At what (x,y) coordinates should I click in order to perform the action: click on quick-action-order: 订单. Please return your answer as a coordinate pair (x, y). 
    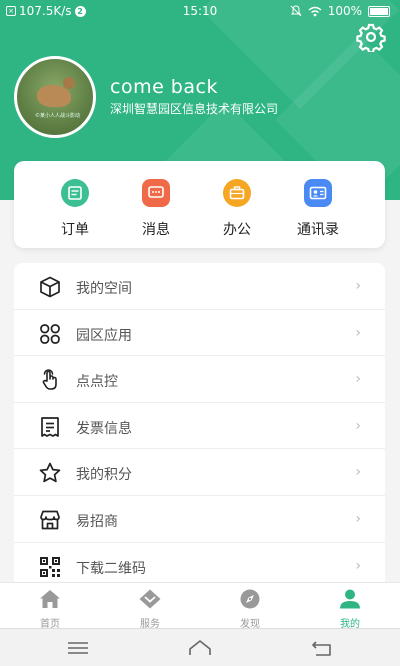
    Looking at the image, I should click on (75, 209).